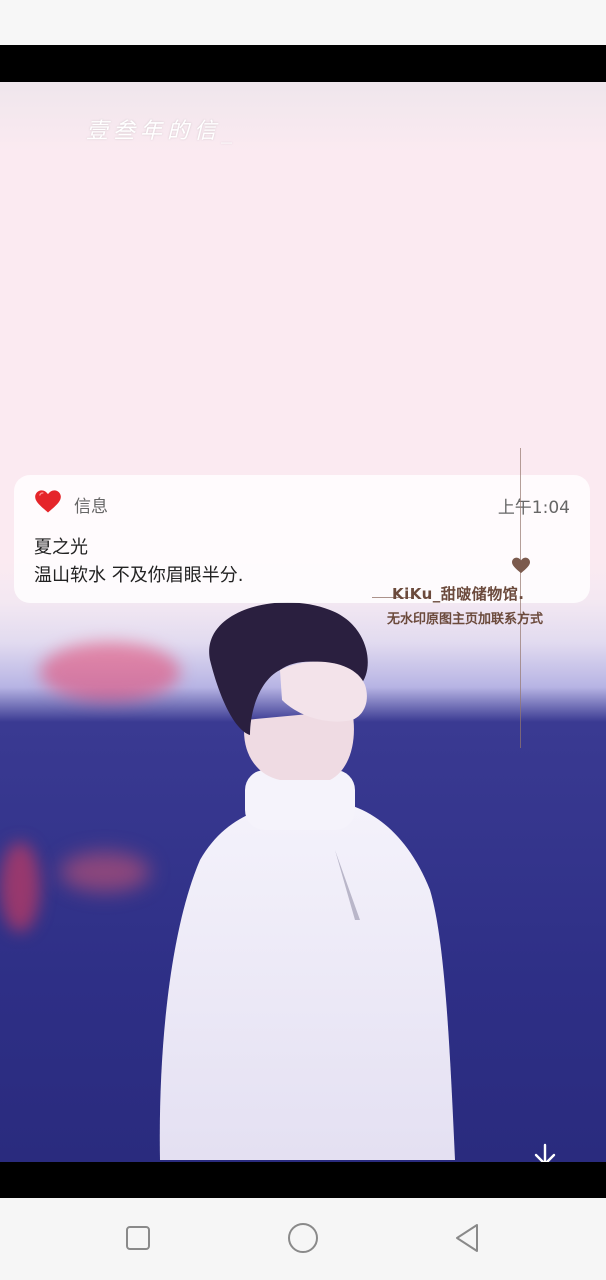 This screenshot has width=606, height=1280. I want to click on notification-message: 温山软水 不及你眉眼半分., so click(139, 575).